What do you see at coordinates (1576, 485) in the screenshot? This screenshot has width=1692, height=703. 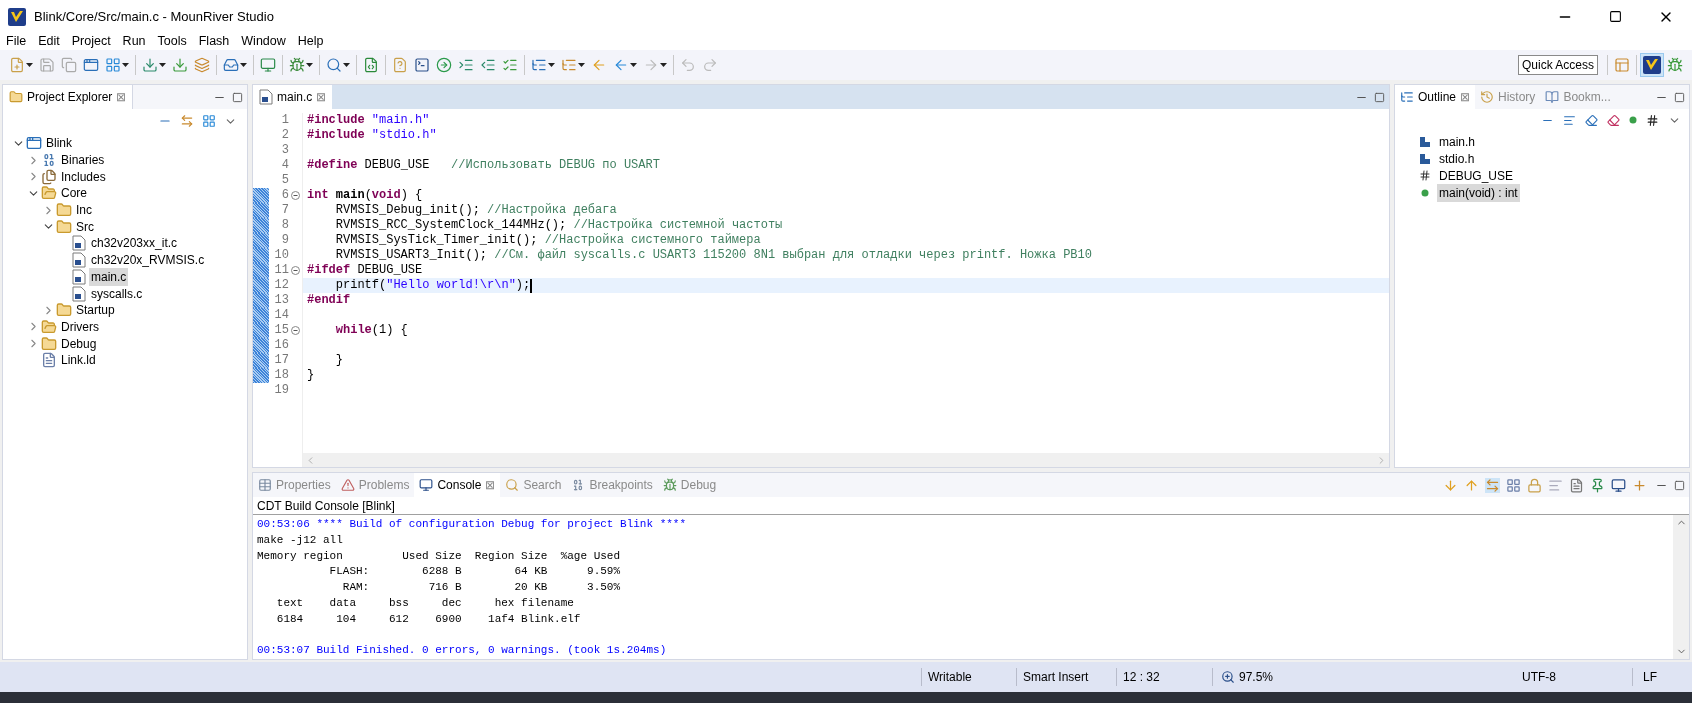 I see `clear-icon` at bounding box center [1576, 485].